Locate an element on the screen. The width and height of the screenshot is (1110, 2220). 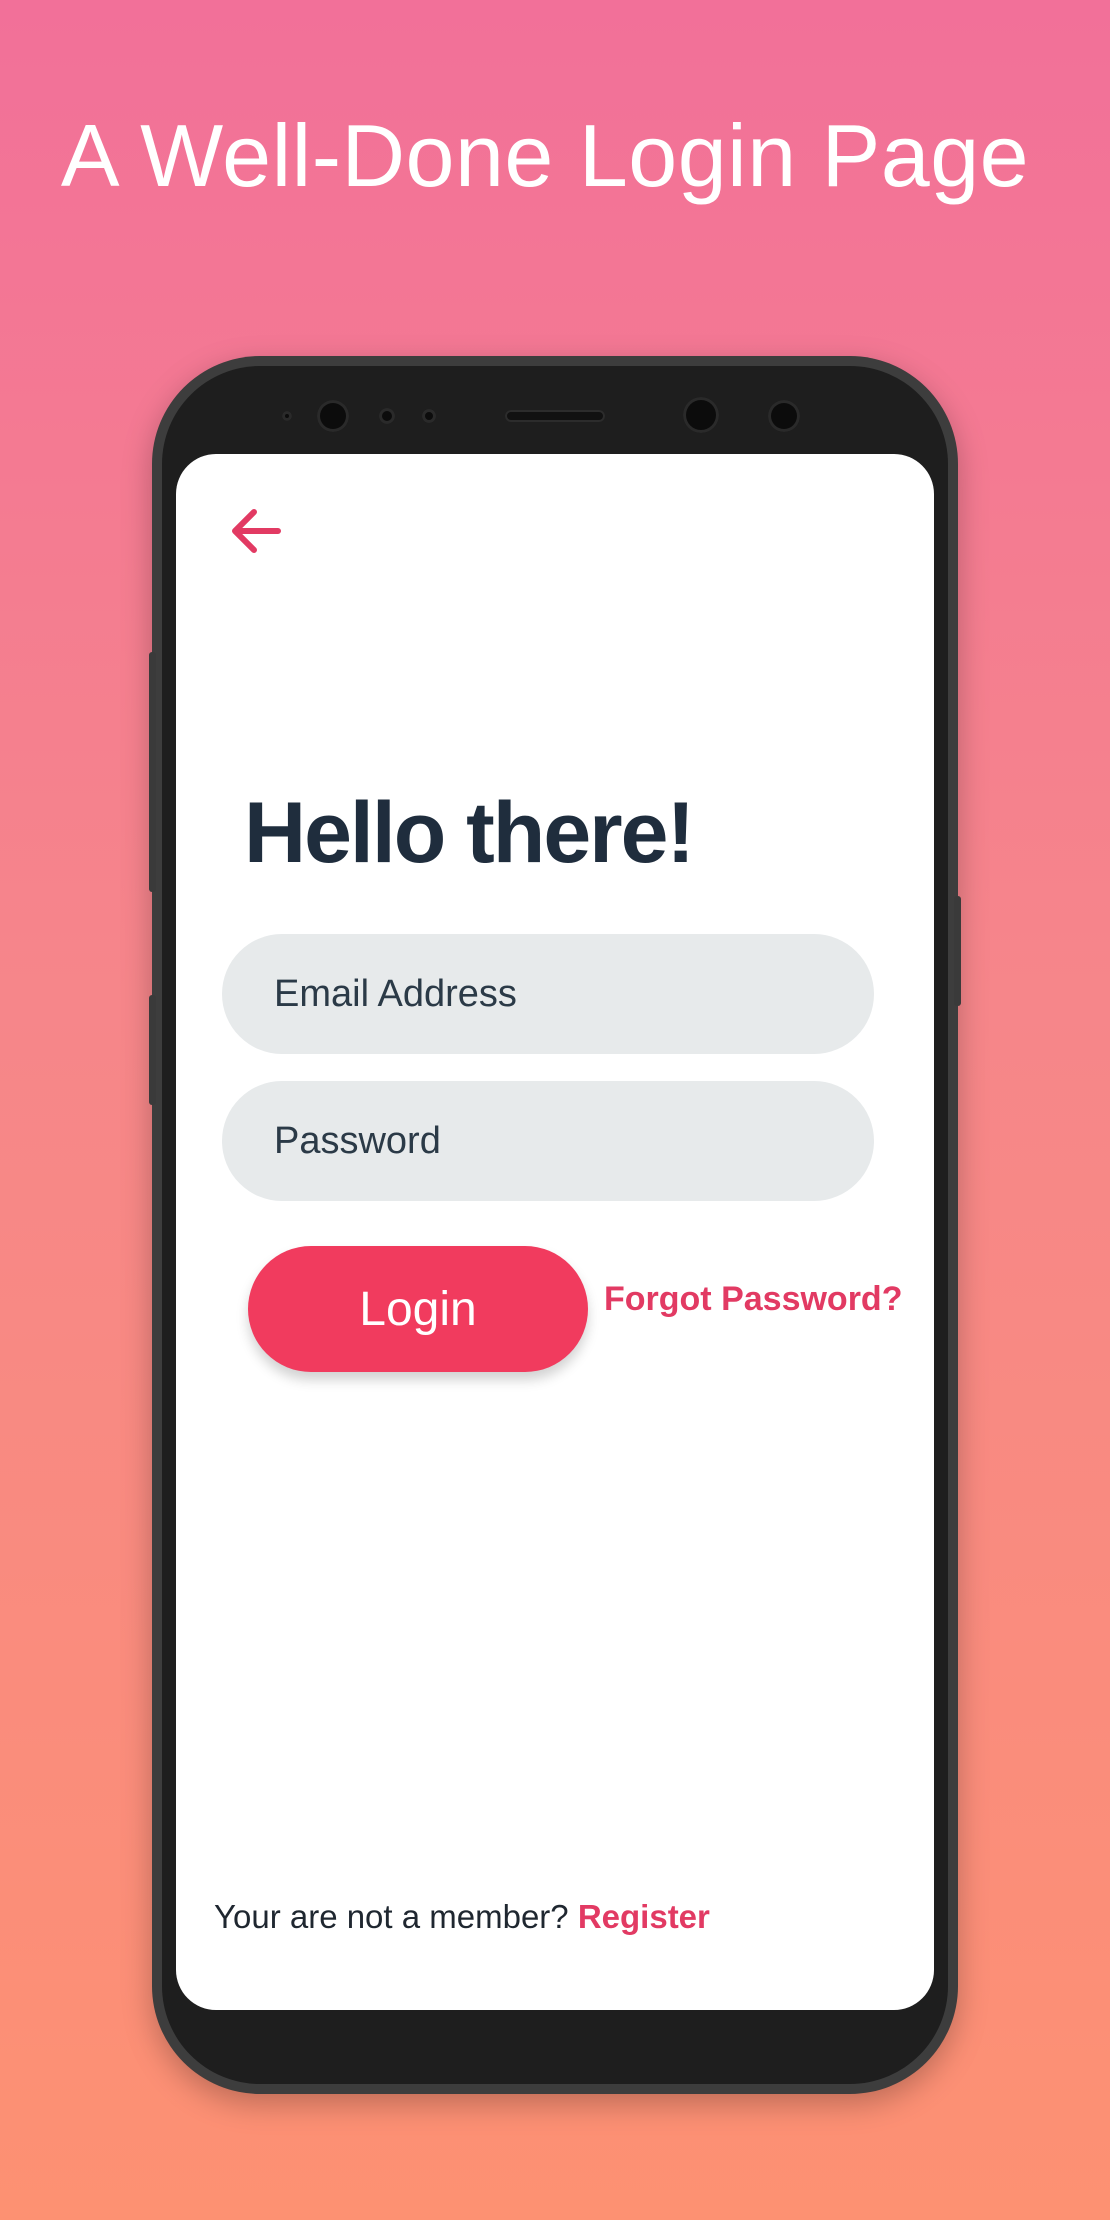
forgot-password-link: Forgot Password? is located at coordinates (753, 1299).